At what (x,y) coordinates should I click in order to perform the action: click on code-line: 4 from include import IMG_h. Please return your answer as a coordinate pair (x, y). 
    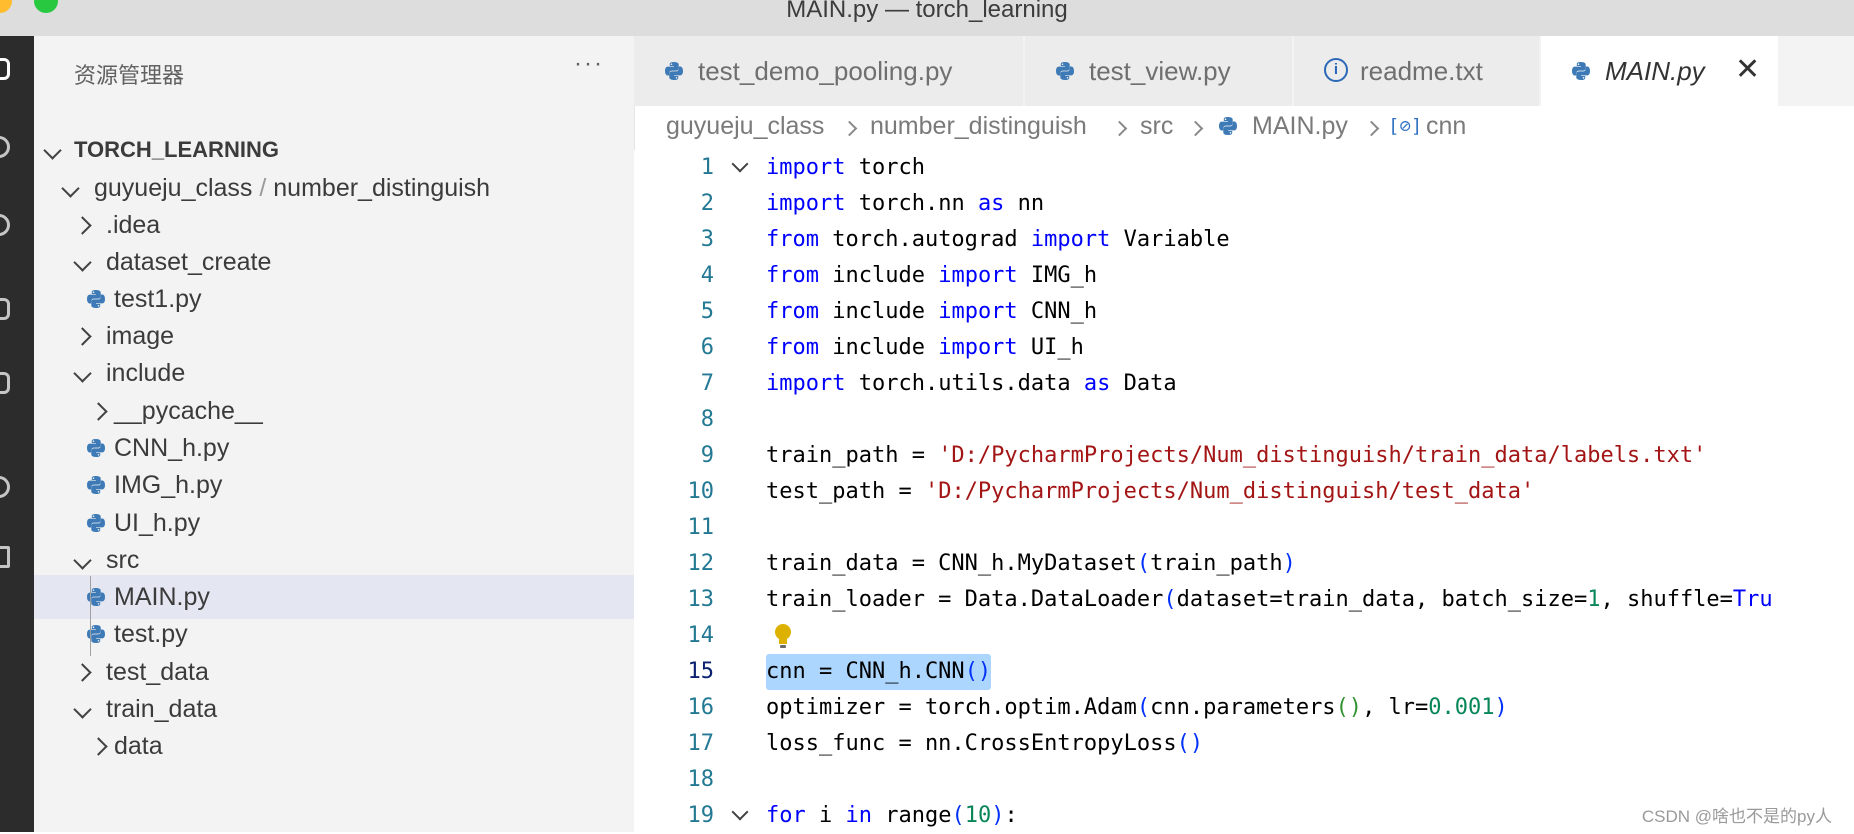
    Looking at the image, I should click on (1244, 276).